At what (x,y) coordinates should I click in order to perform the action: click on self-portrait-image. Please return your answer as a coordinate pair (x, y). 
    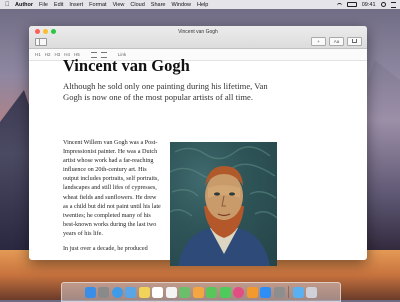
    Looking at the image, I should click on (223, 204).